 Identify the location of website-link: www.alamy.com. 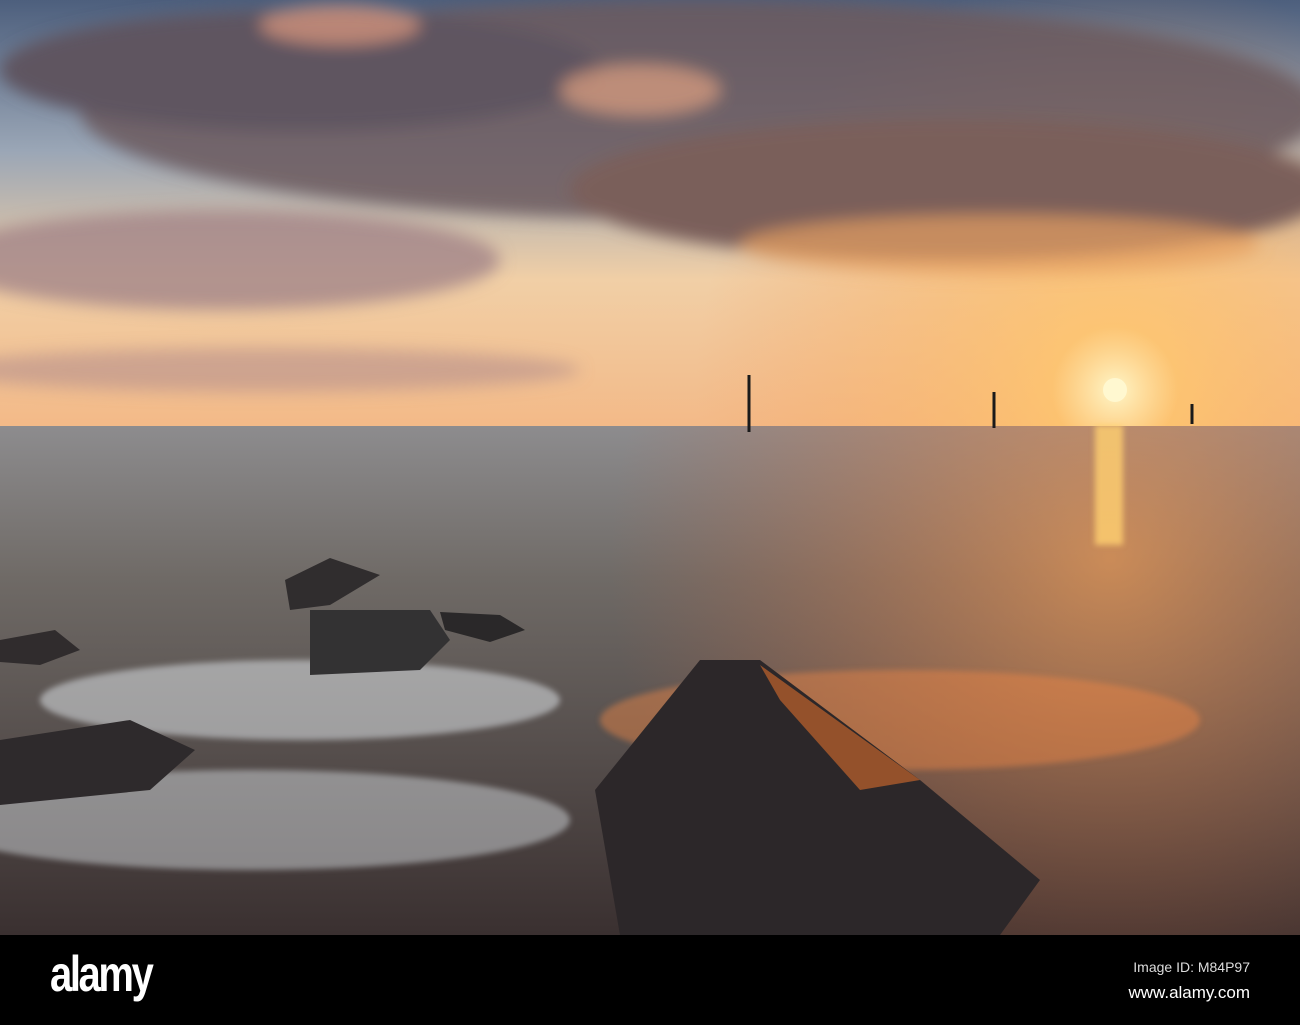
(1189, 993).